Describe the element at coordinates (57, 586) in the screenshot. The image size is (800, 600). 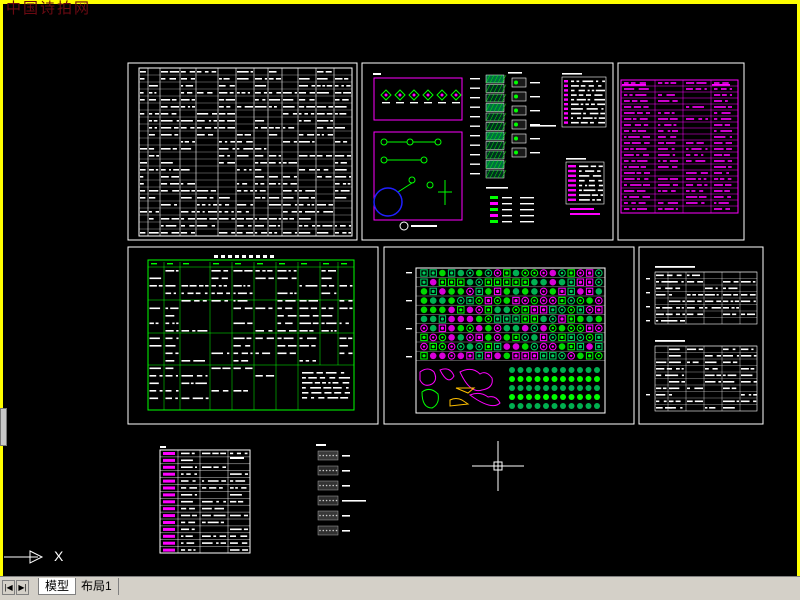
I see `tab-model: 模型` at that location.